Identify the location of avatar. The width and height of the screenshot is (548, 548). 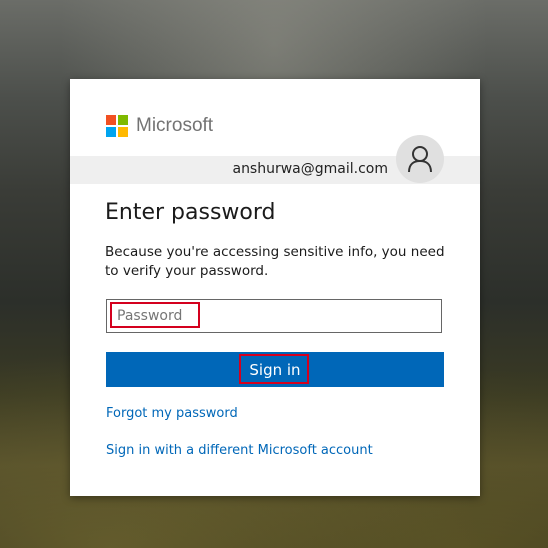
(420, 159).